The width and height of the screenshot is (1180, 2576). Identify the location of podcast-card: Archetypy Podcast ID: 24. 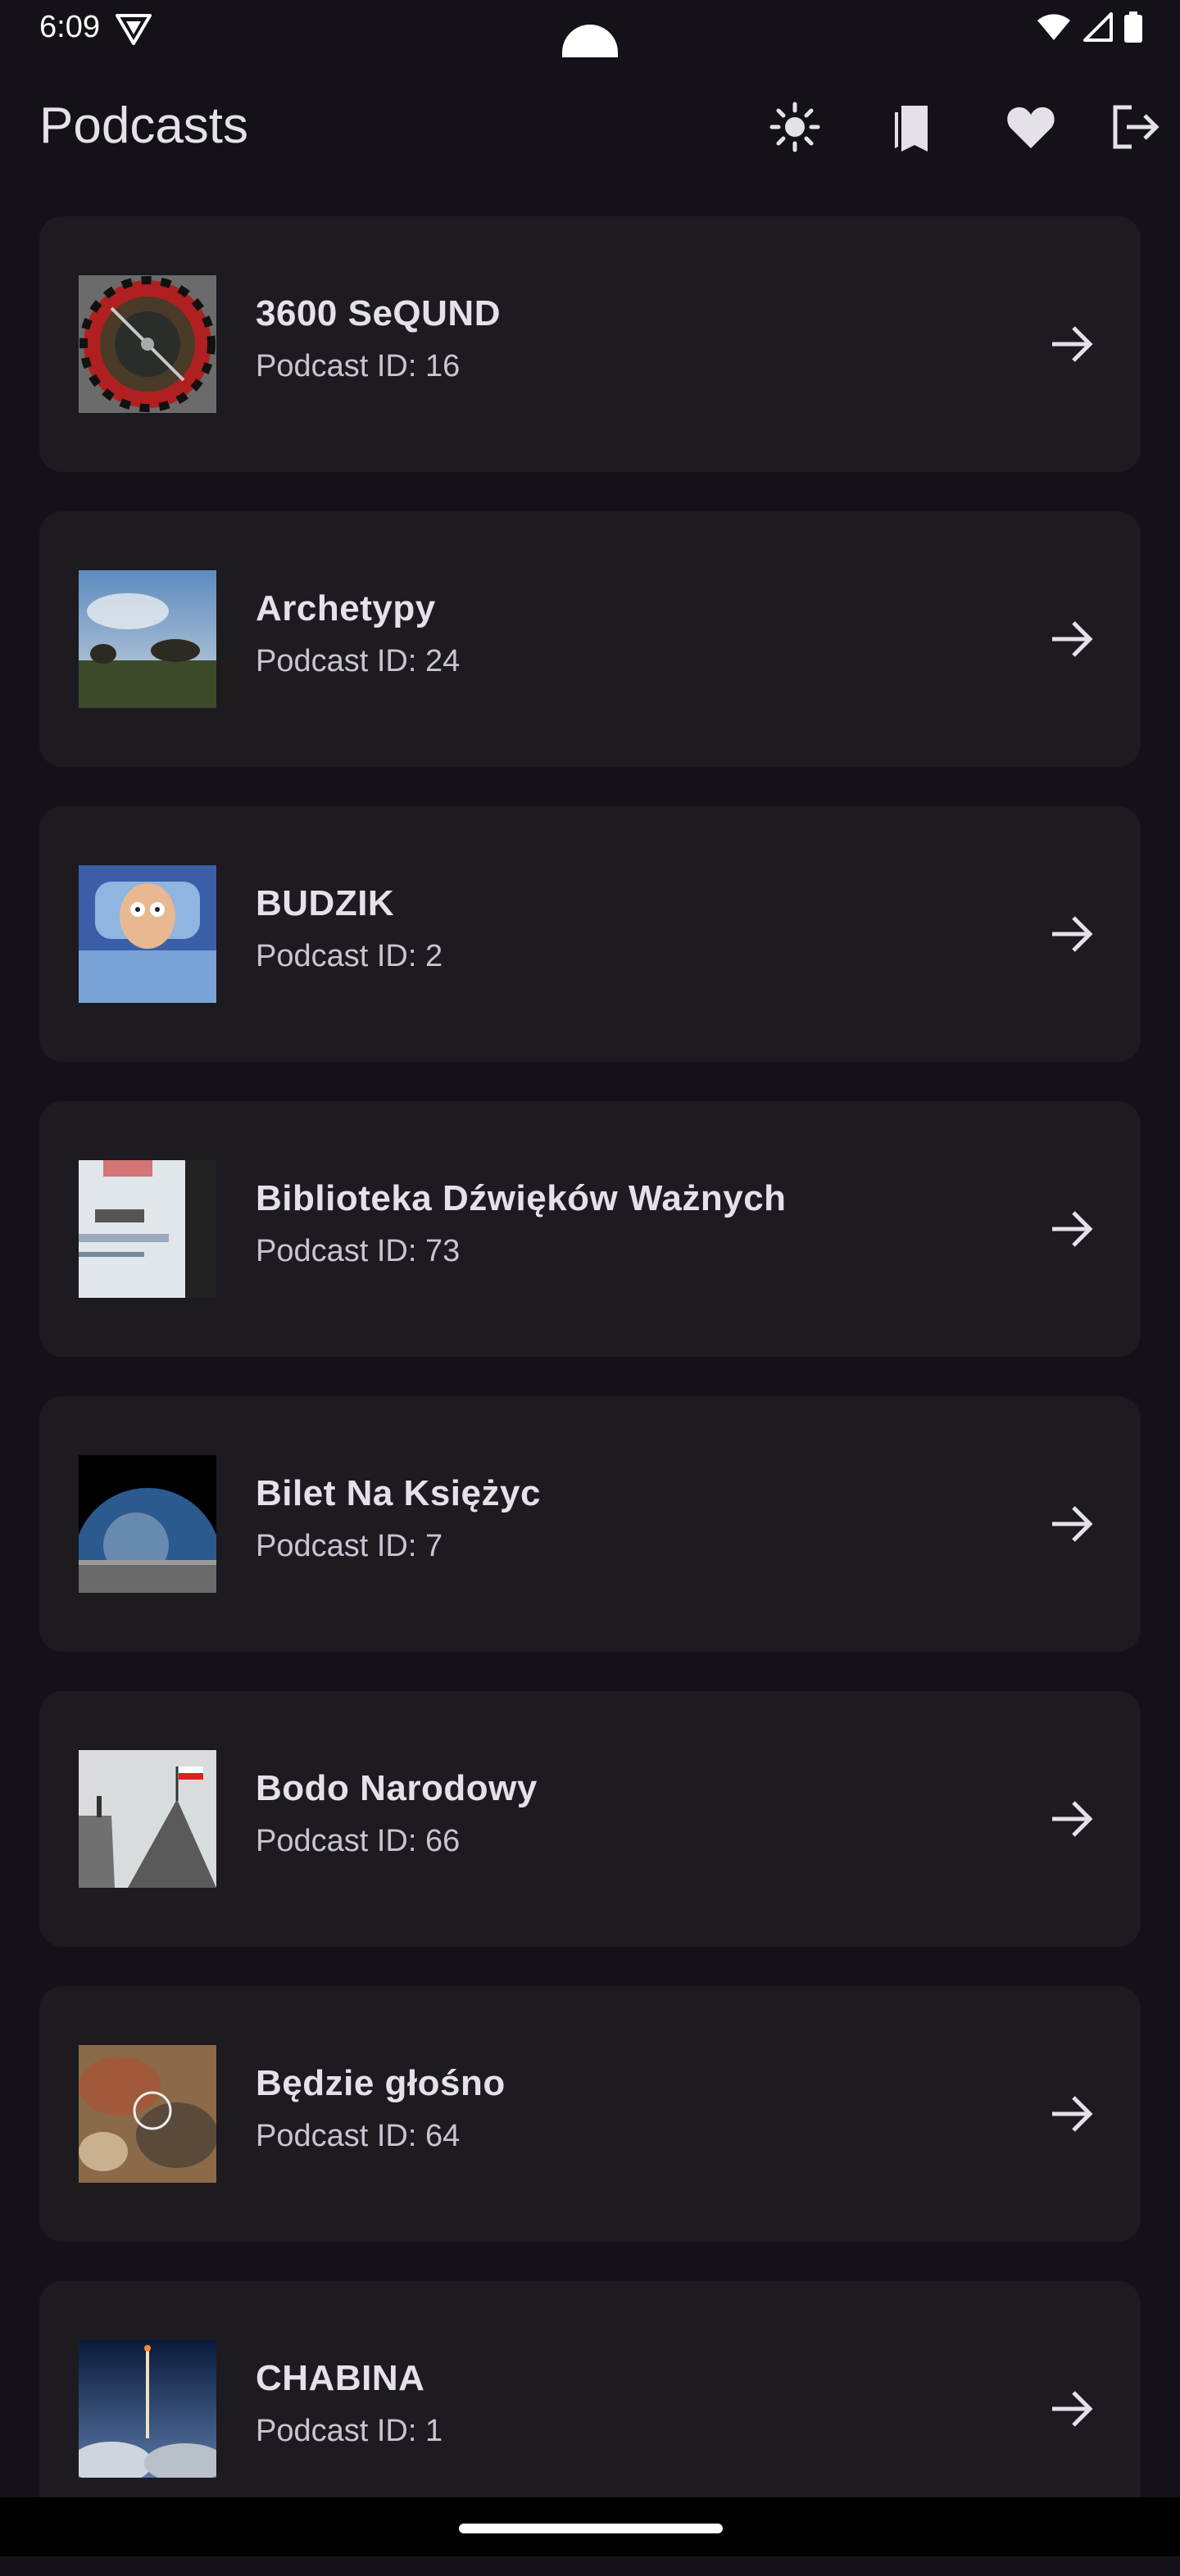
(590, 639).